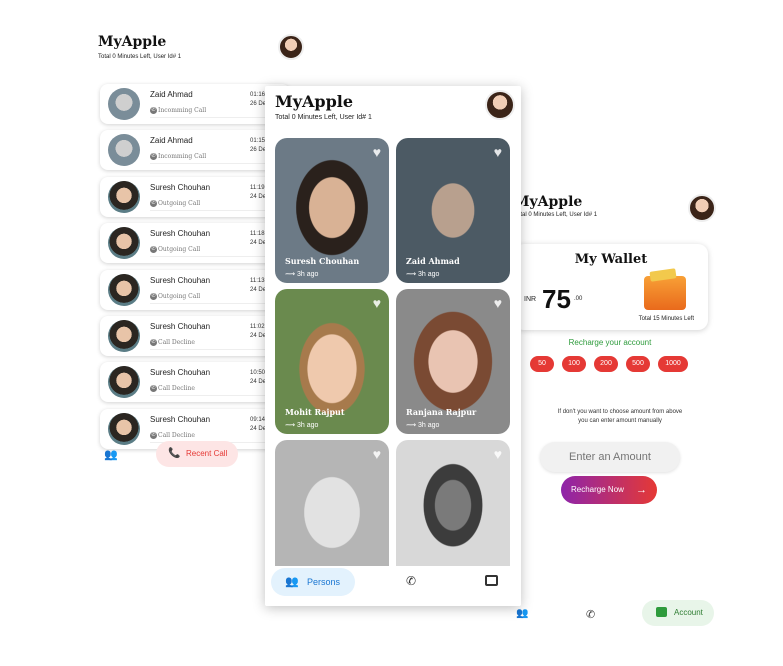 The image size is (783, 666). What do you see at coordinates (542, 364) in the screenshot?
I see `amount-chip: 50` at bounding box center [542, 364].